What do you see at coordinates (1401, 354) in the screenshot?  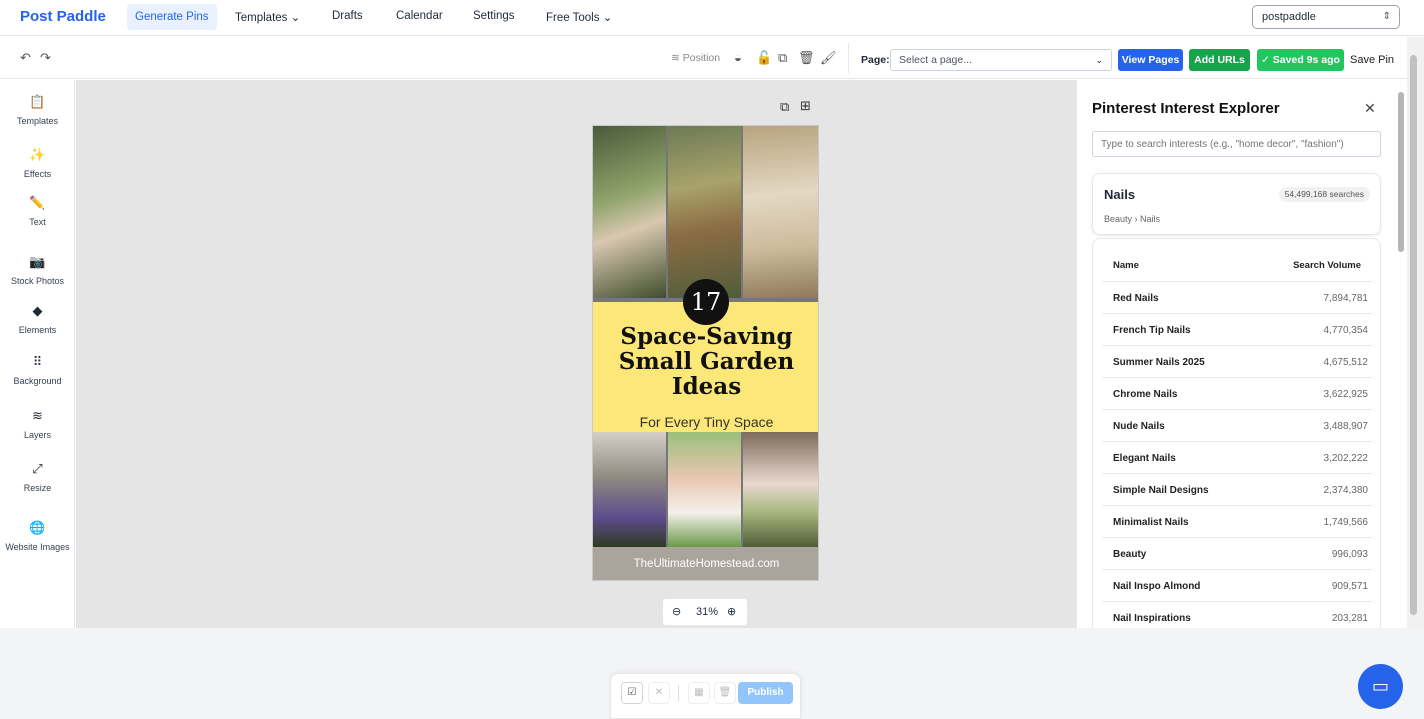 I see `panel-scrollbar` at bounding box center [1401, 354].